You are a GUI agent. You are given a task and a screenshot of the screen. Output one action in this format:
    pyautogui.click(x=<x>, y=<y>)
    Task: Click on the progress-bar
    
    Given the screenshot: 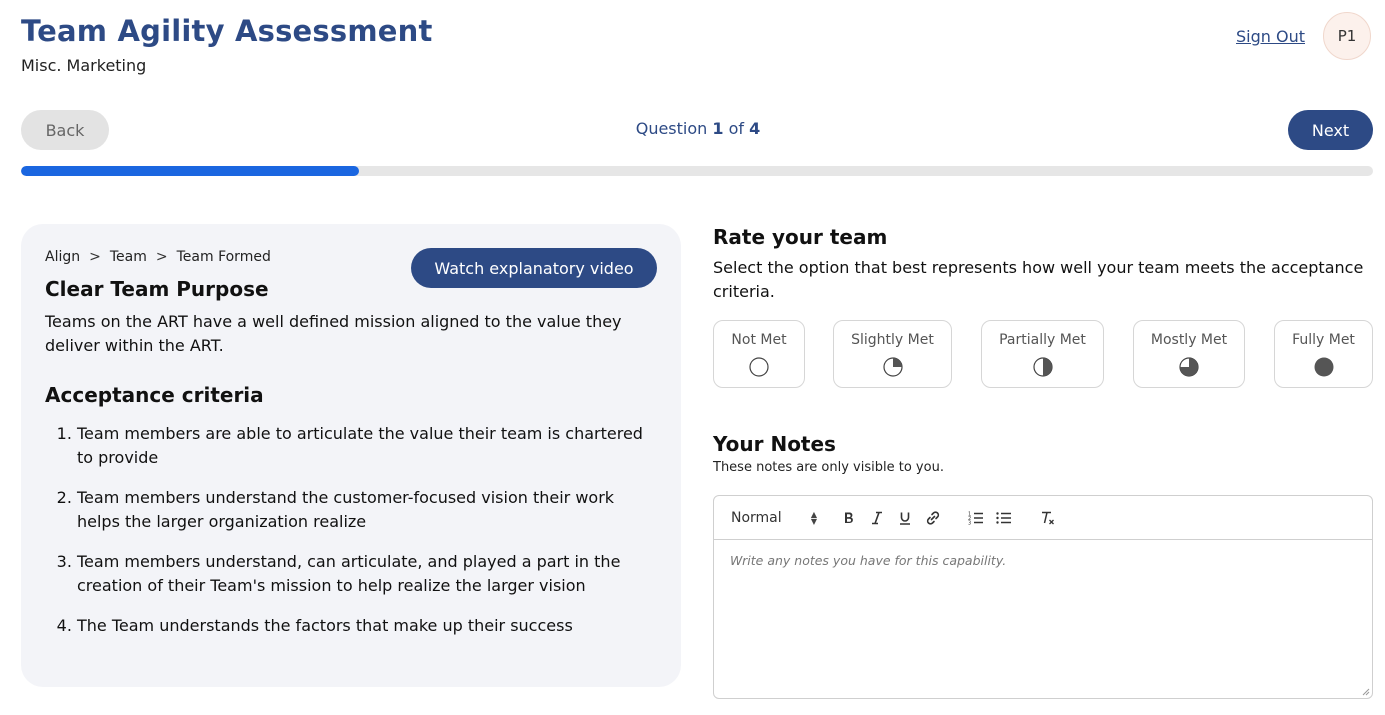 What is the action you would take?
    pyautogui.click(x=697, y=171)
    